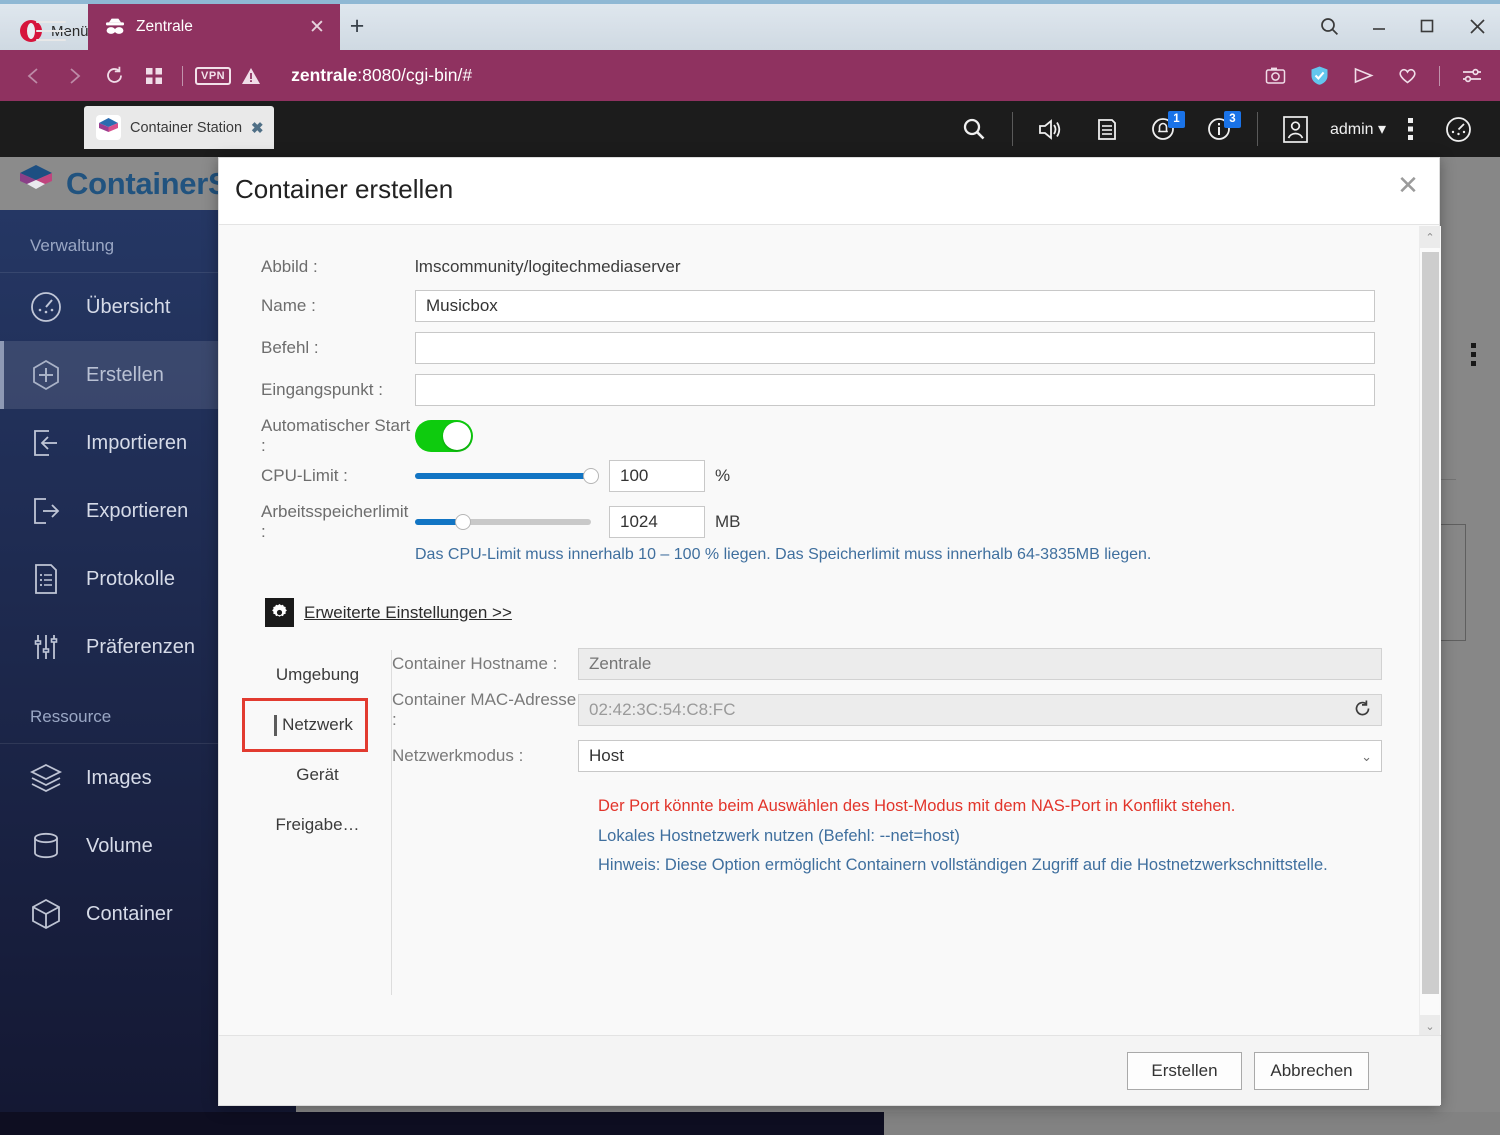 The height and width of the screenshot is (1135, 1500). I want to click on cpu-slider-knob, so click(591, 476).